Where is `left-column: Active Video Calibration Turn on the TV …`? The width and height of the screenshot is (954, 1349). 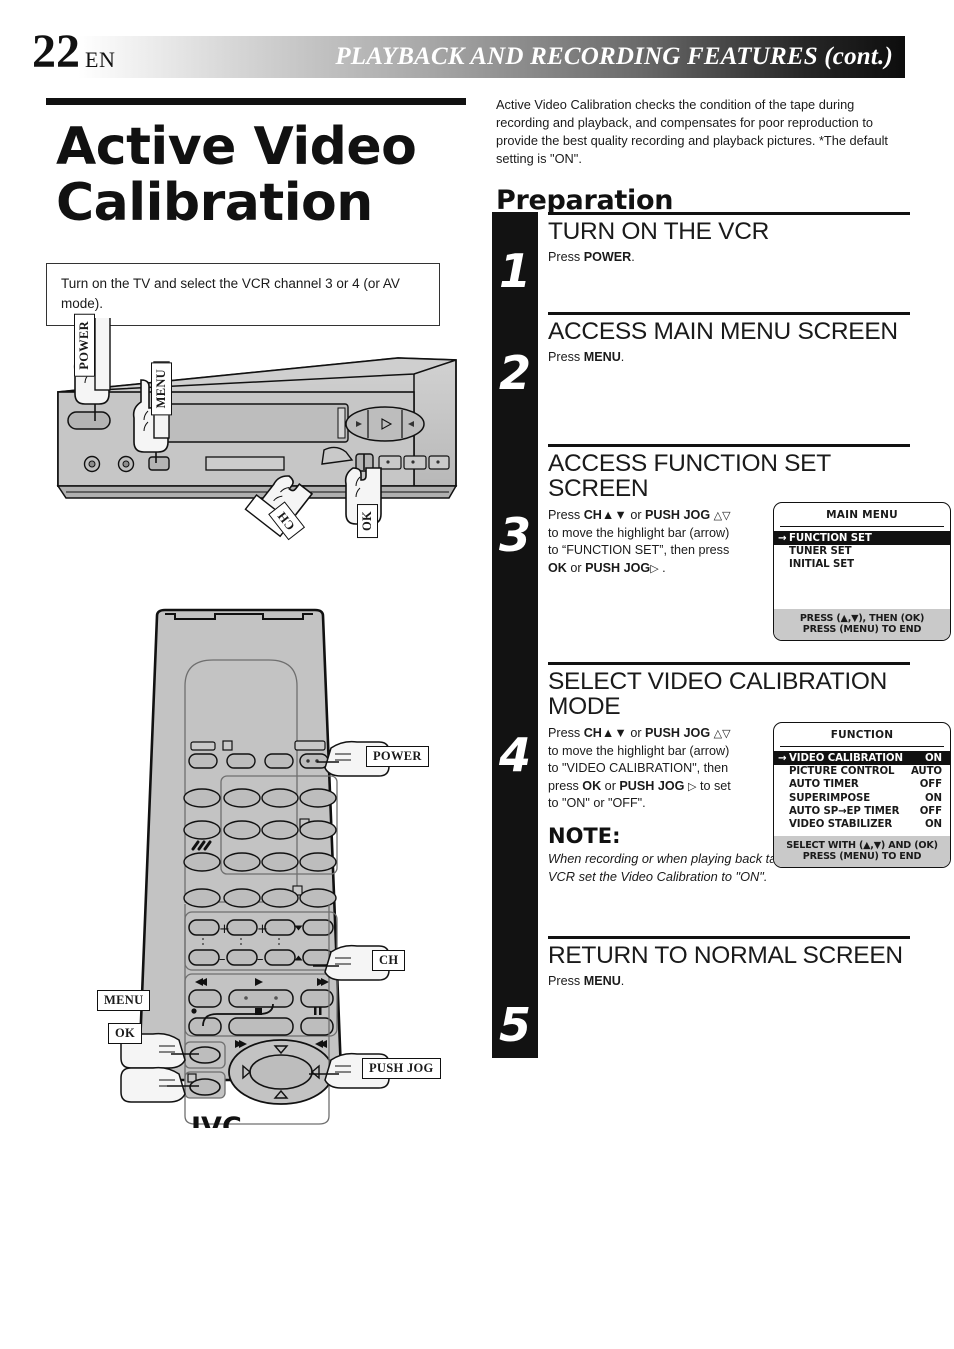
left-column: Active Video Calibration Turn on the TV … is located at coordinates (256, 212).